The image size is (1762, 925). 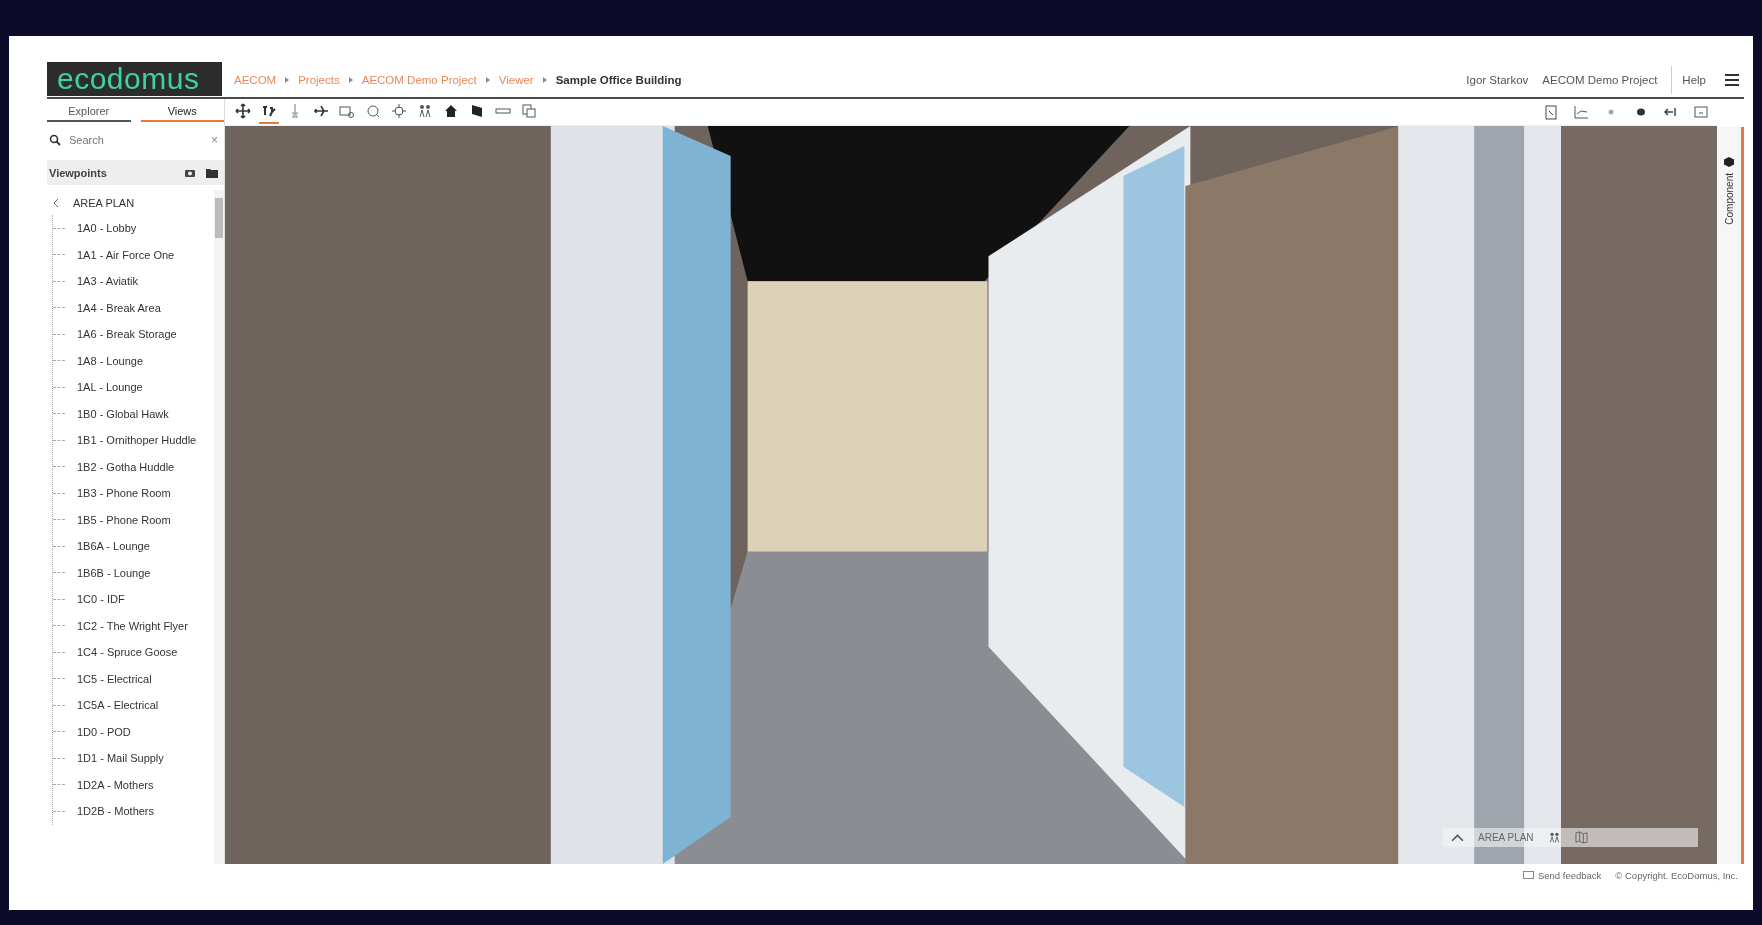 What do you see at coordinates (56, 203) in the screenshot?
I see `back-icon` at bounding box center [56, 203].